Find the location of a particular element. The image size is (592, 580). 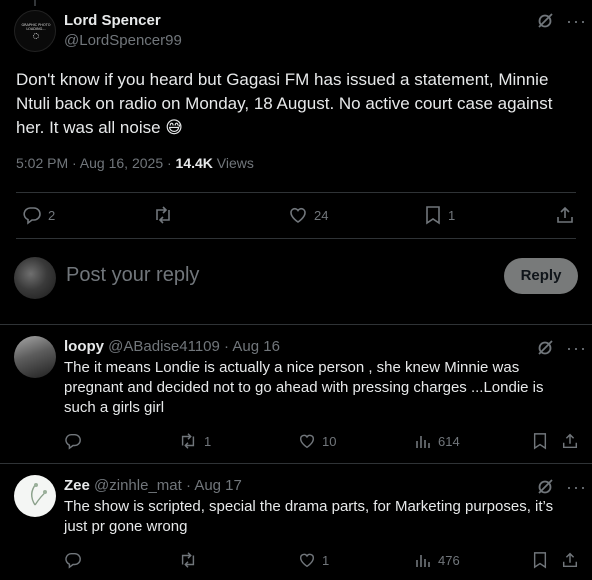

like-action: 24 is located at coordinates (308, 215).